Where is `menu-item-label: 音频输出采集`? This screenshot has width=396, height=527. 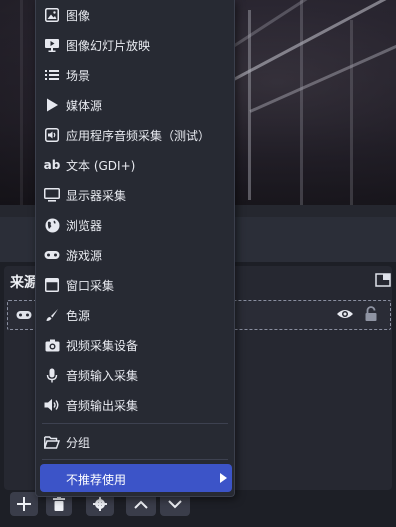 menu-item-label: 音频输出采集 is located at coordinates (102, 405).